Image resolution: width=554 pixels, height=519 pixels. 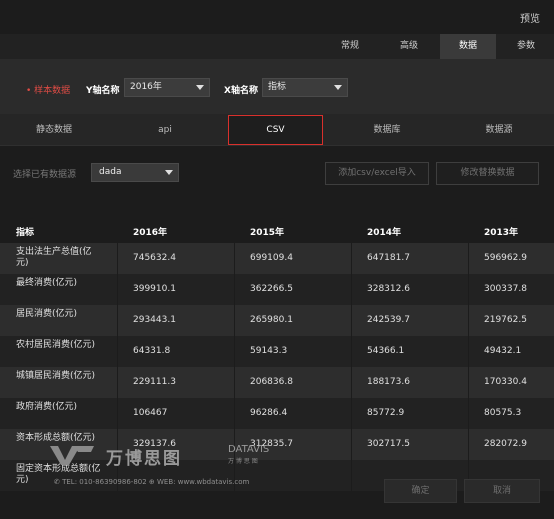 What do you see at coordinates (45, 175) in the screenshot?
I see `existing-source-label: 选择已有数据源` at bounding box center [45, 175].